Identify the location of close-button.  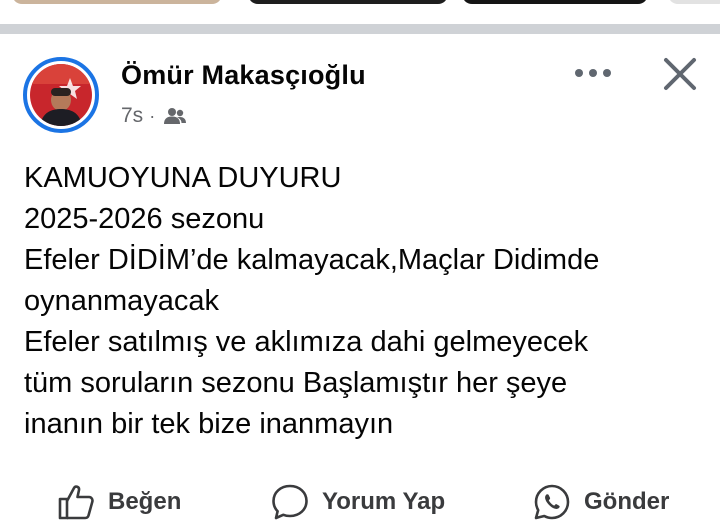
(680, 74).